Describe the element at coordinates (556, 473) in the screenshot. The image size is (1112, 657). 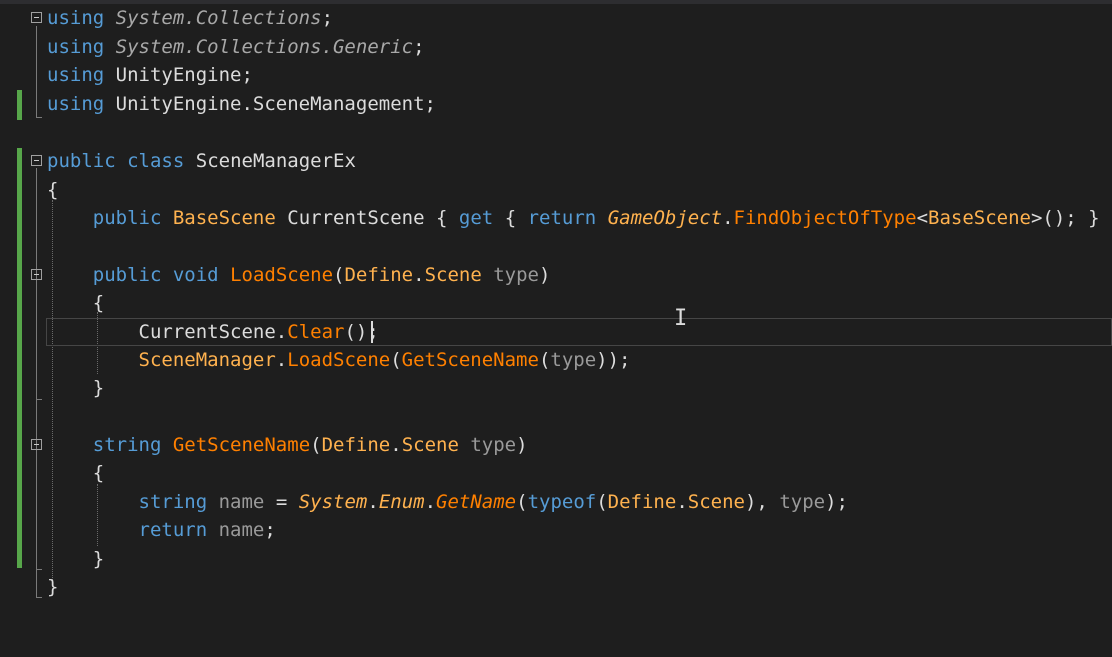
I see `code-line-17: {` at that location.